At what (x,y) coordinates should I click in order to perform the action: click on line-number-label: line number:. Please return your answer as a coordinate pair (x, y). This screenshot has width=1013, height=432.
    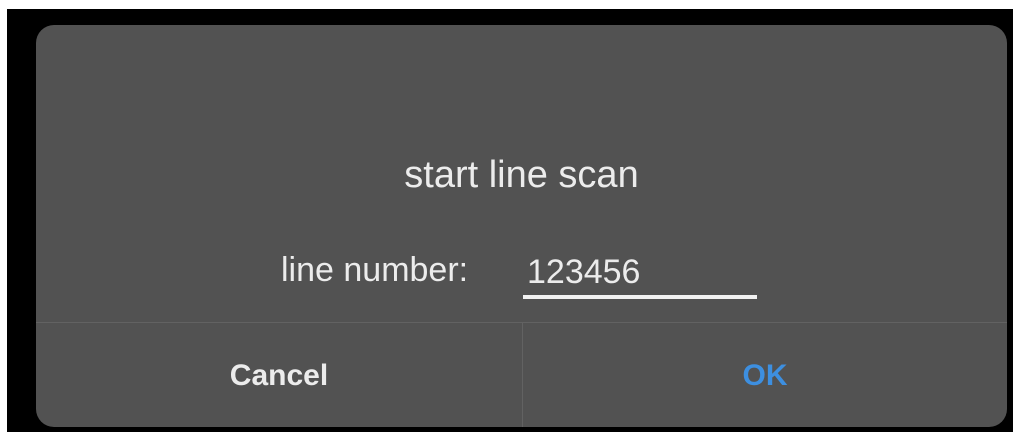
    Looking at the image, I should click on (375, 270).